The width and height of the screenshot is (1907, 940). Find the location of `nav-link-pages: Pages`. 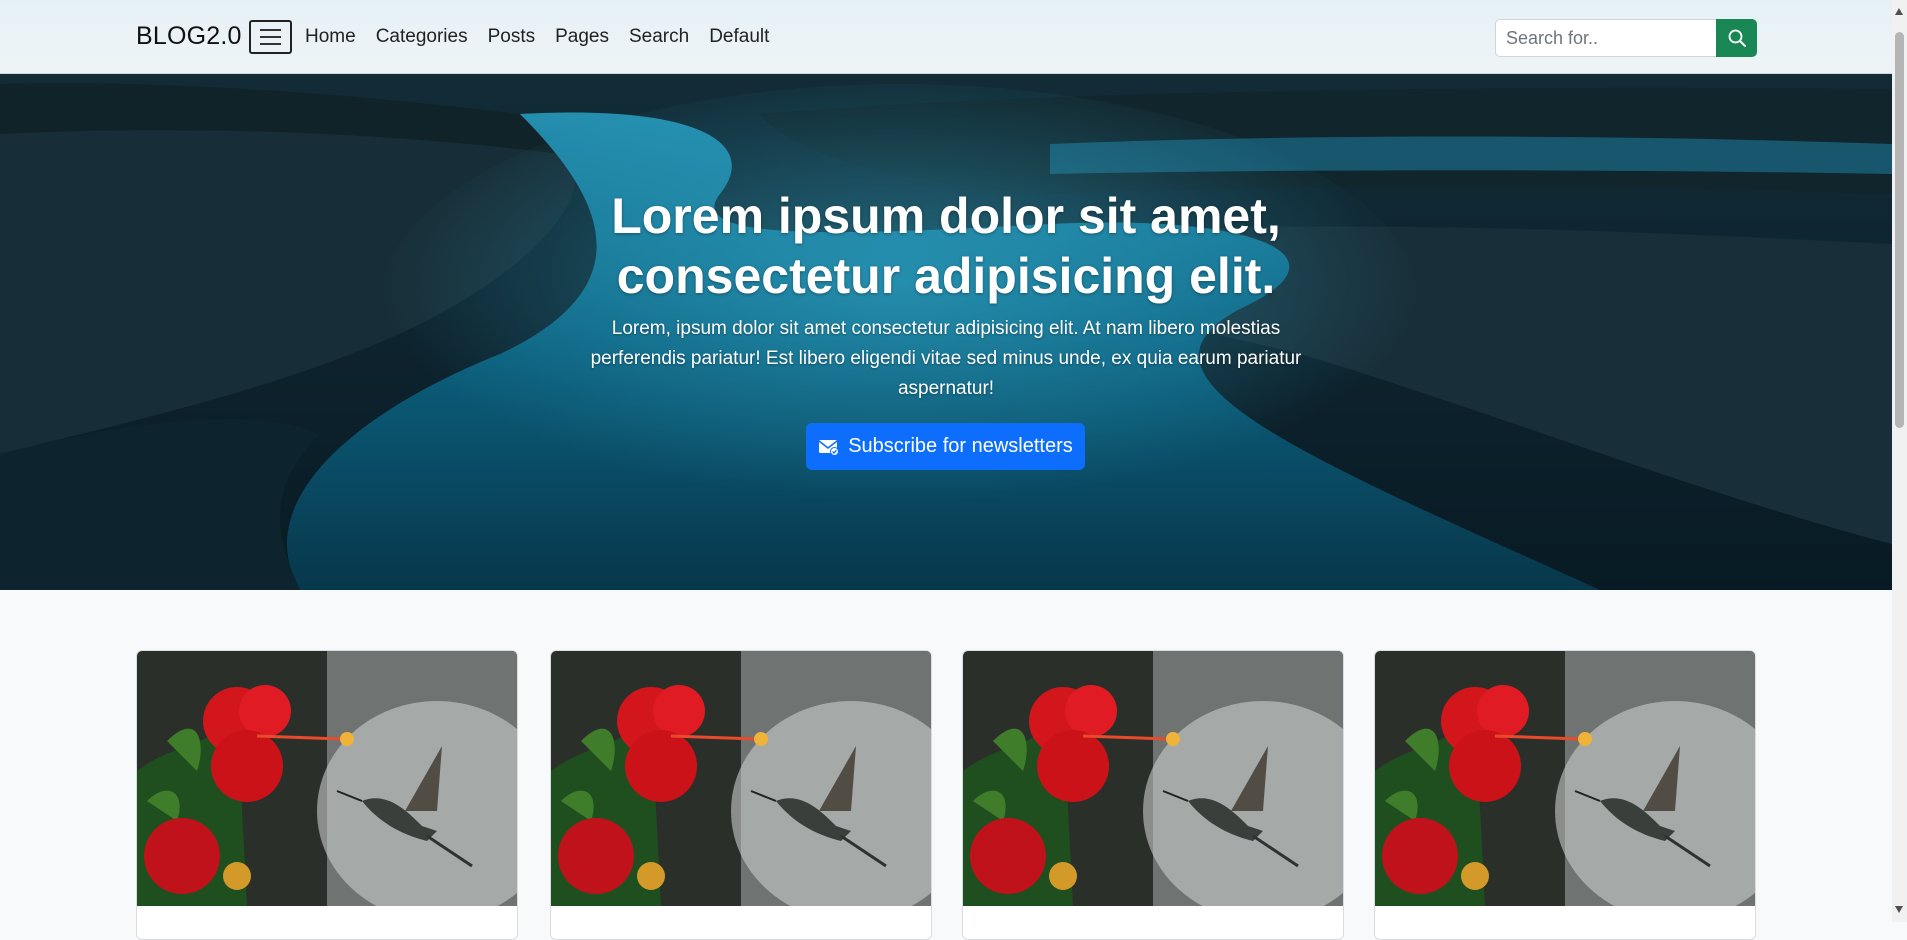

nav-link-pages: Pages is located at coordinates (582, 37).